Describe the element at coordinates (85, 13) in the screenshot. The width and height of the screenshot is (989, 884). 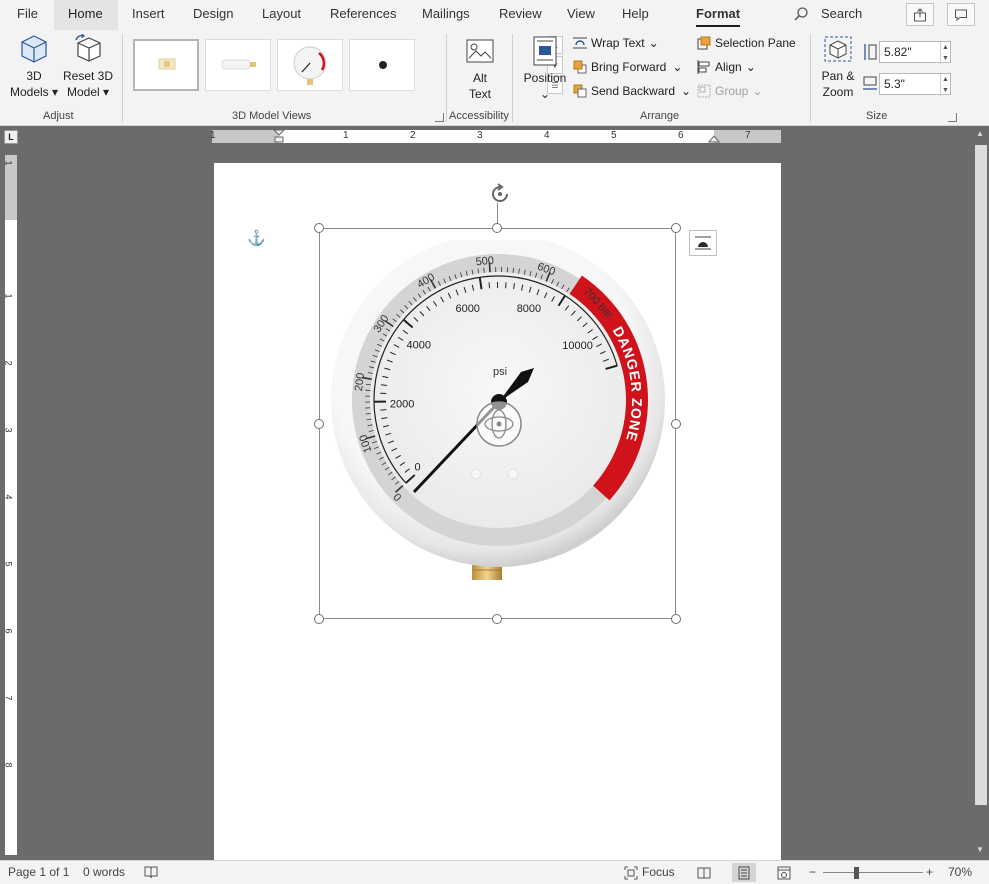
I see `tab-home: Home` at that location.